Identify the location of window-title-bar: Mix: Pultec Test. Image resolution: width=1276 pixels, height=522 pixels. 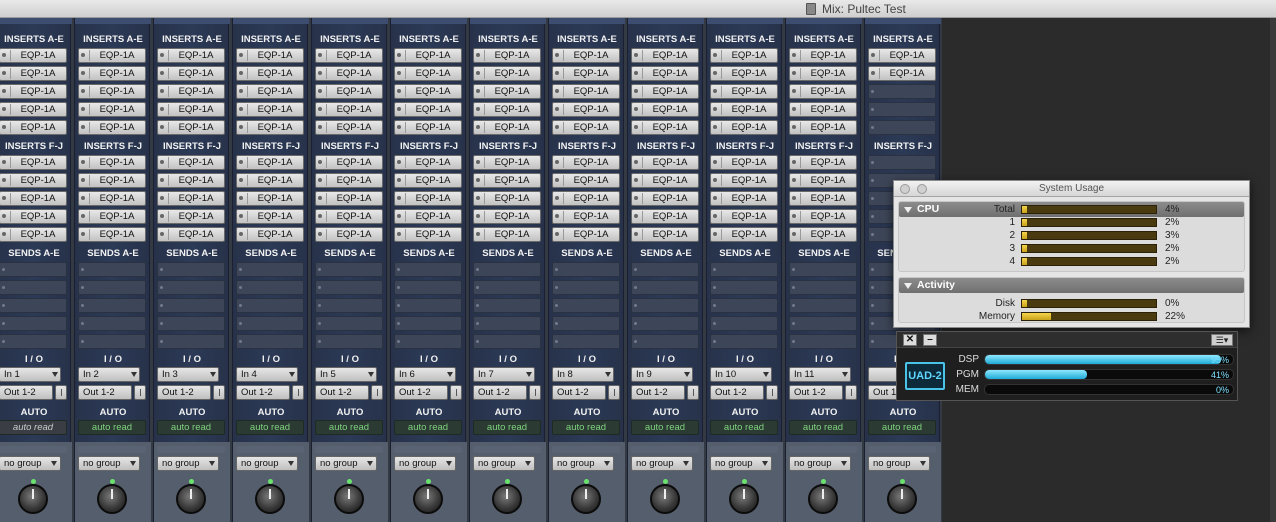
(638, 9).